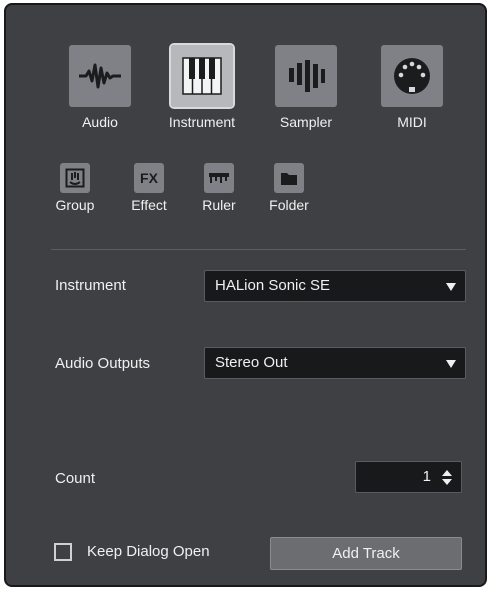  What do you see at coordinates (75, 205) in the screenshot?
I see `track-type-label: Group` at bounding box center [75, 205].